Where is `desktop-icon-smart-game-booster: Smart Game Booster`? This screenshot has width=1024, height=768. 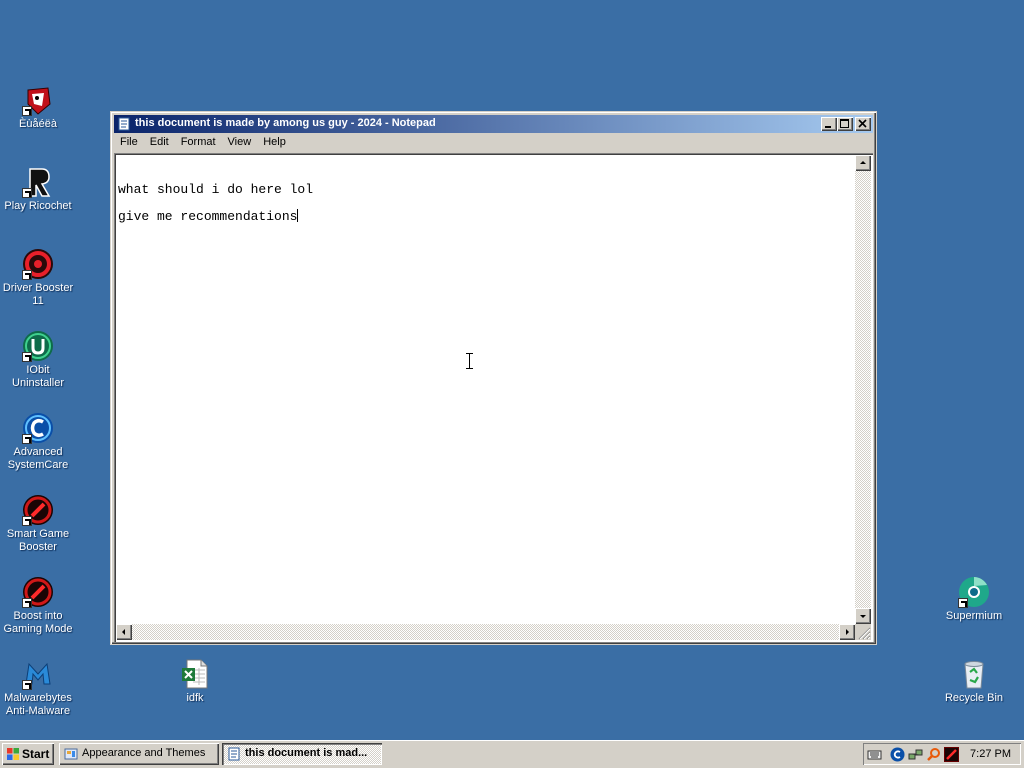
desktop-icon-smart-game-booster: Smart Game Booster is located at coordinates (38, 524).